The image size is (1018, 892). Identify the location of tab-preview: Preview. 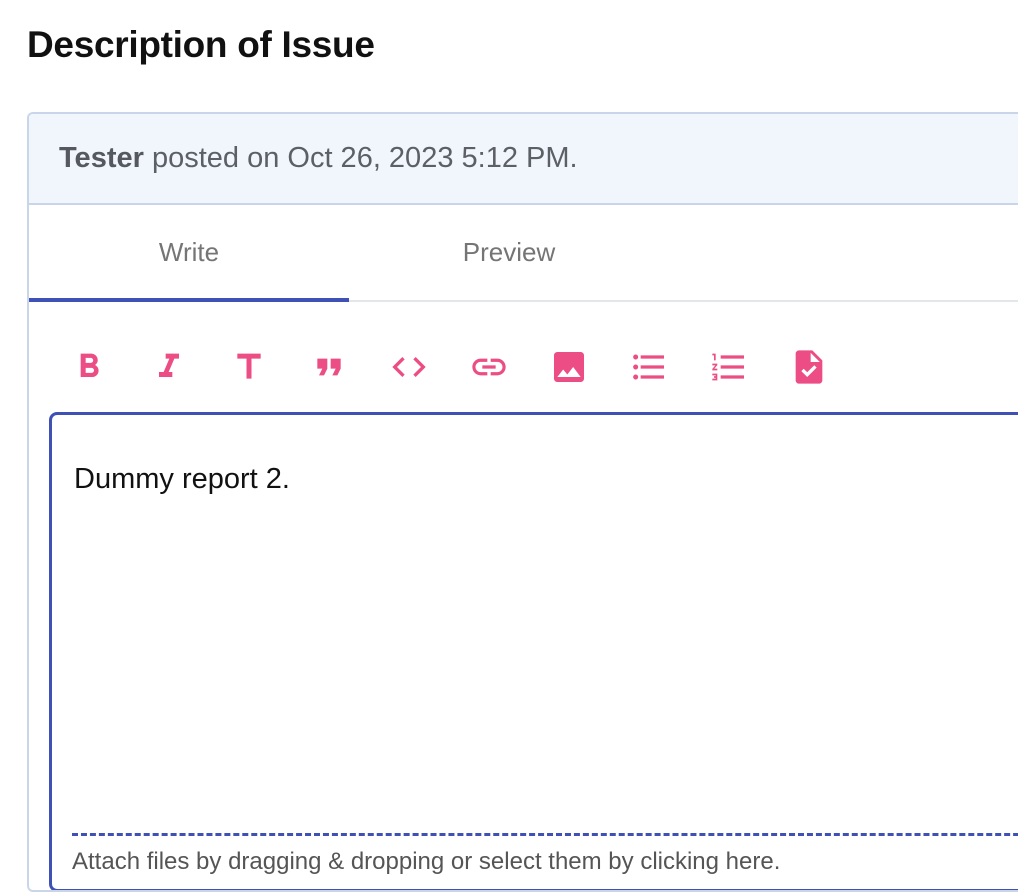
(509, 252).